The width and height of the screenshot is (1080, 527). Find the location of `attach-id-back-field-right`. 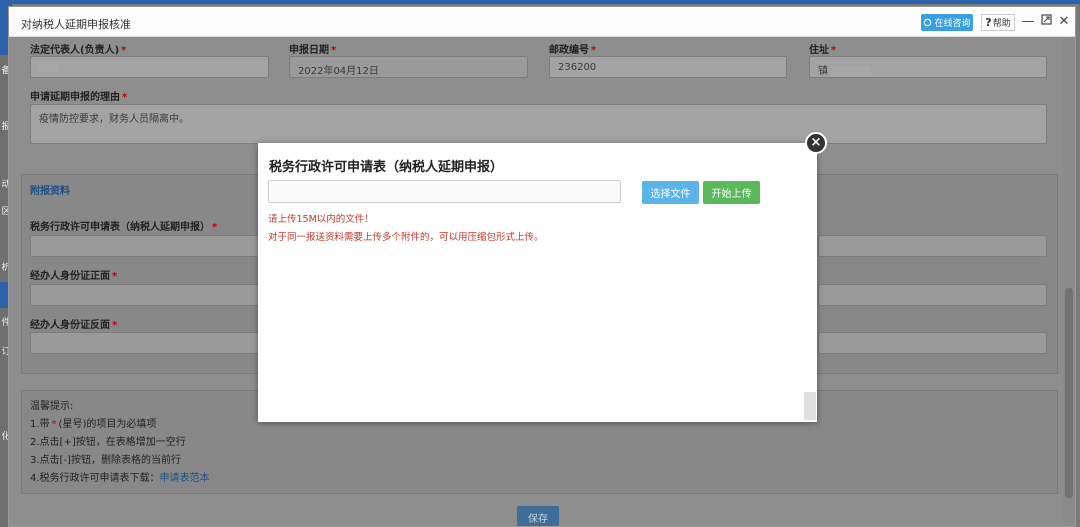

attach-id-back-field-right is located at coordinates (932, 343).